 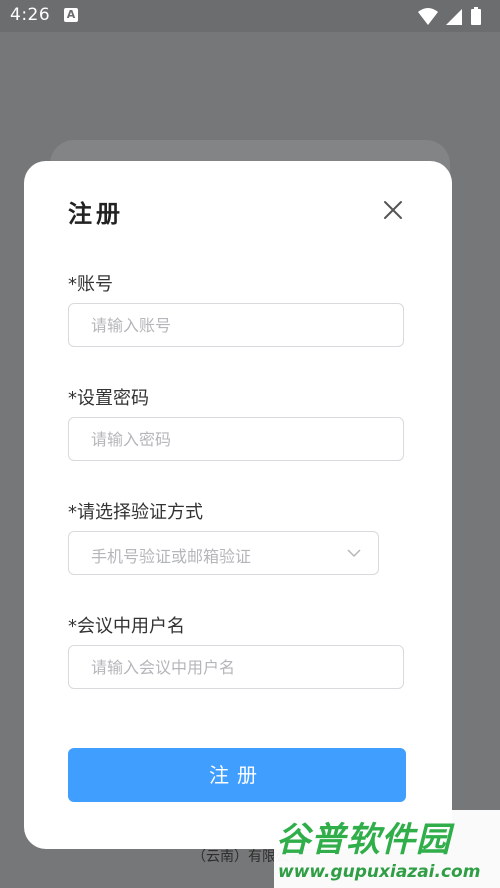 What do you see at coordinates (363, 840) in the screenshot?
I see `watermark-title: 谷普软件园` at bounding box center [363, 840].